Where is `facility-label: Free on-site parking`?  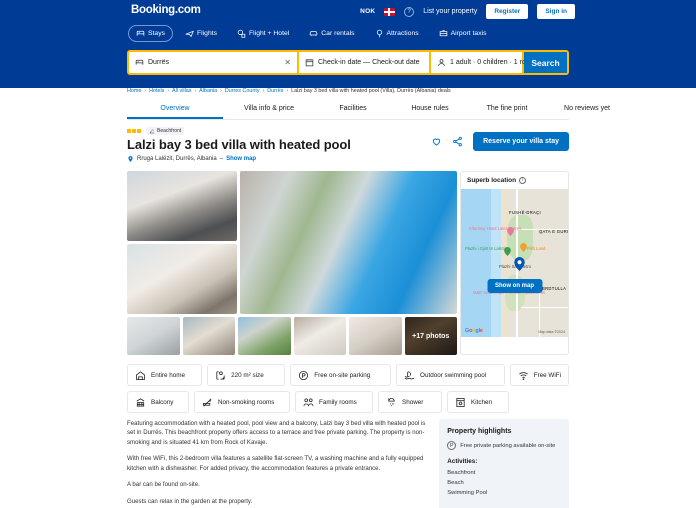 facility-label: Free on-site parking is located at coordinates (342, 375).